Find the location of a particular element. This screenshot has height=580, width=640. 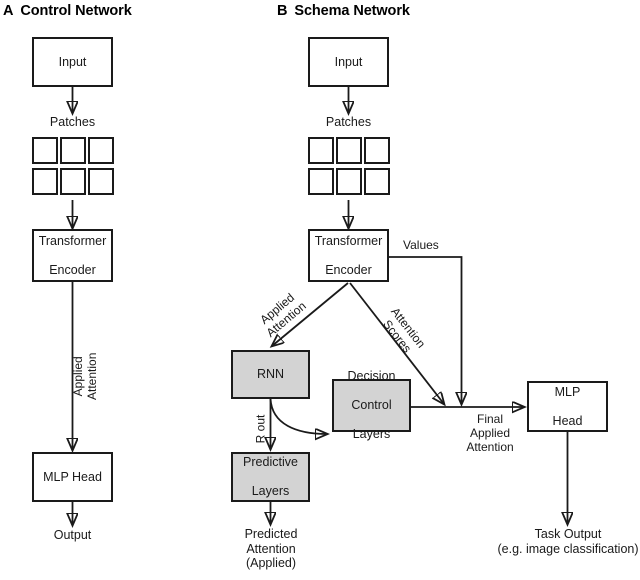

node-a-input-label: Input is located at coordinates (72, 61).